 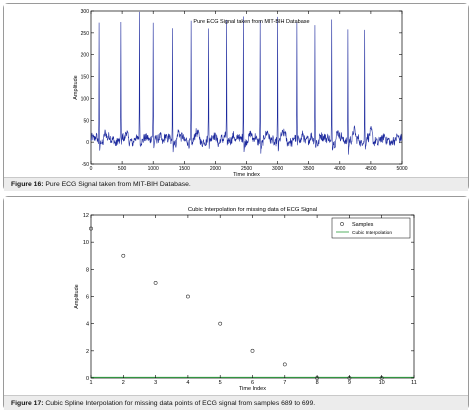 What do you see at coordinates (86, 216) in the screenshot?
I see `interp-ytick-label: 12` at bounding box center [86, 216].